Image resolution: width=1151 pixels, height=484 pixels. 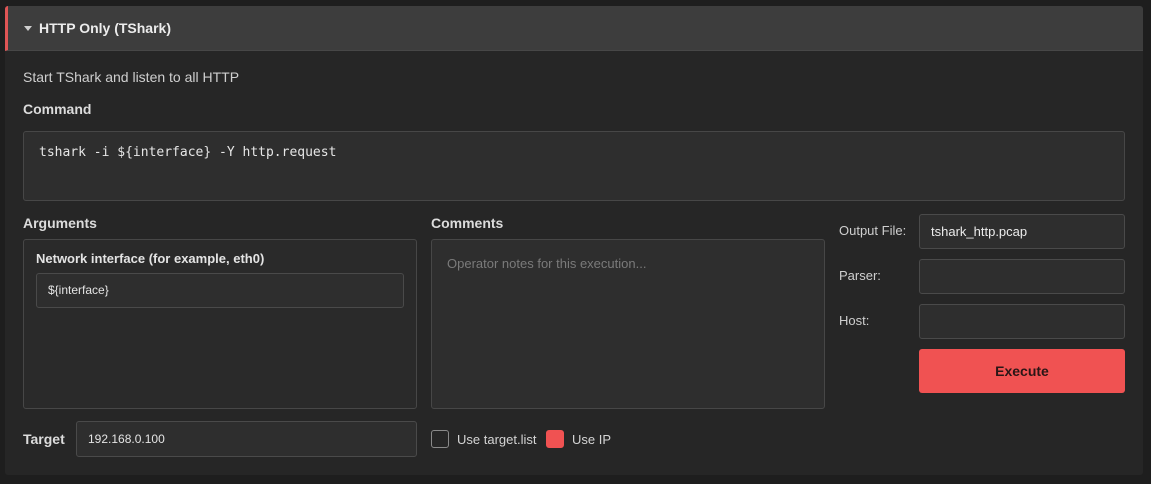 I want to click on target-label: Target, so click(x=44, y=439).